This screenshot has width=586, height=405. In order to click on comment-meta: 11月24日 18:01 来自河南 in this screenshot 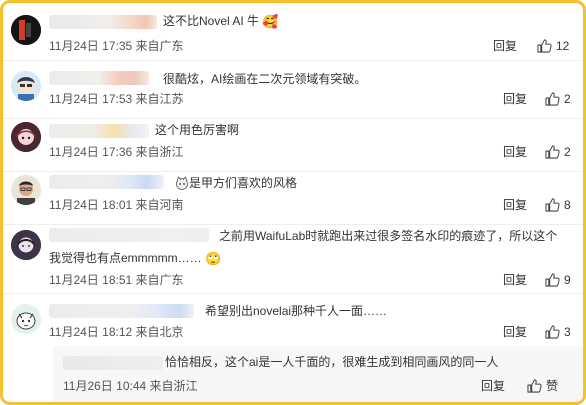, I will do `click(116, 205)`.